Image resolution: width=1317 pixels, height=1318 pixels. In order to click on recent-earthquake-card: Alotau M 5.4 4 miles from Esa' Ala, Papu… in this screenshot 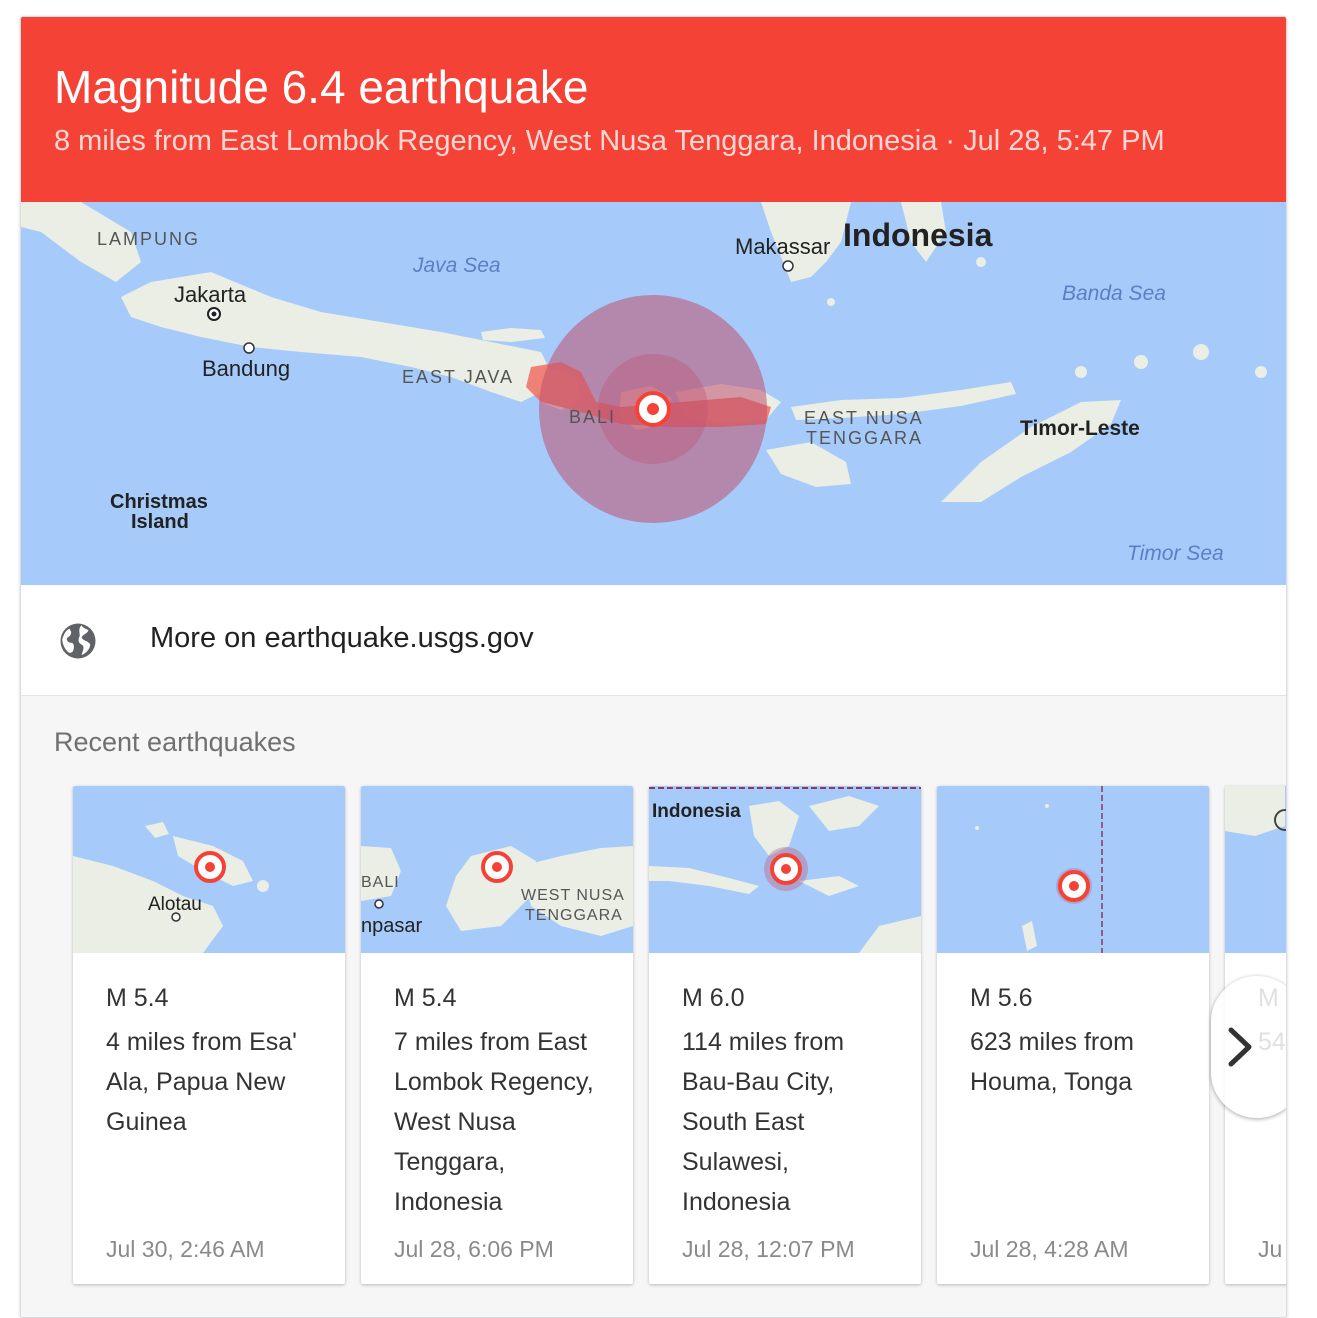, I will do `click(209, 1035)`.